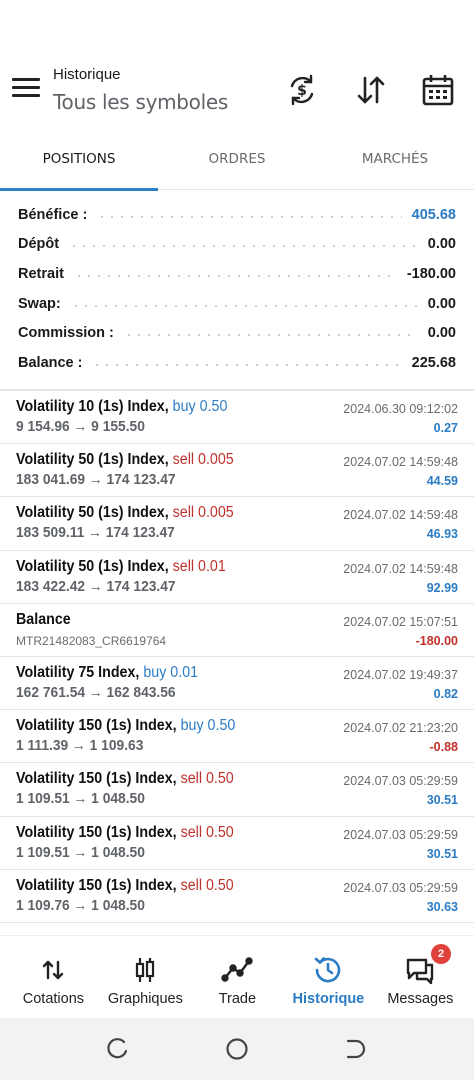 The height and width of the screenshot is (1080, 474). Describe the element at coordinates (302, 90) in the screenshot. I see `currency-exchange-icon: $` at that location.